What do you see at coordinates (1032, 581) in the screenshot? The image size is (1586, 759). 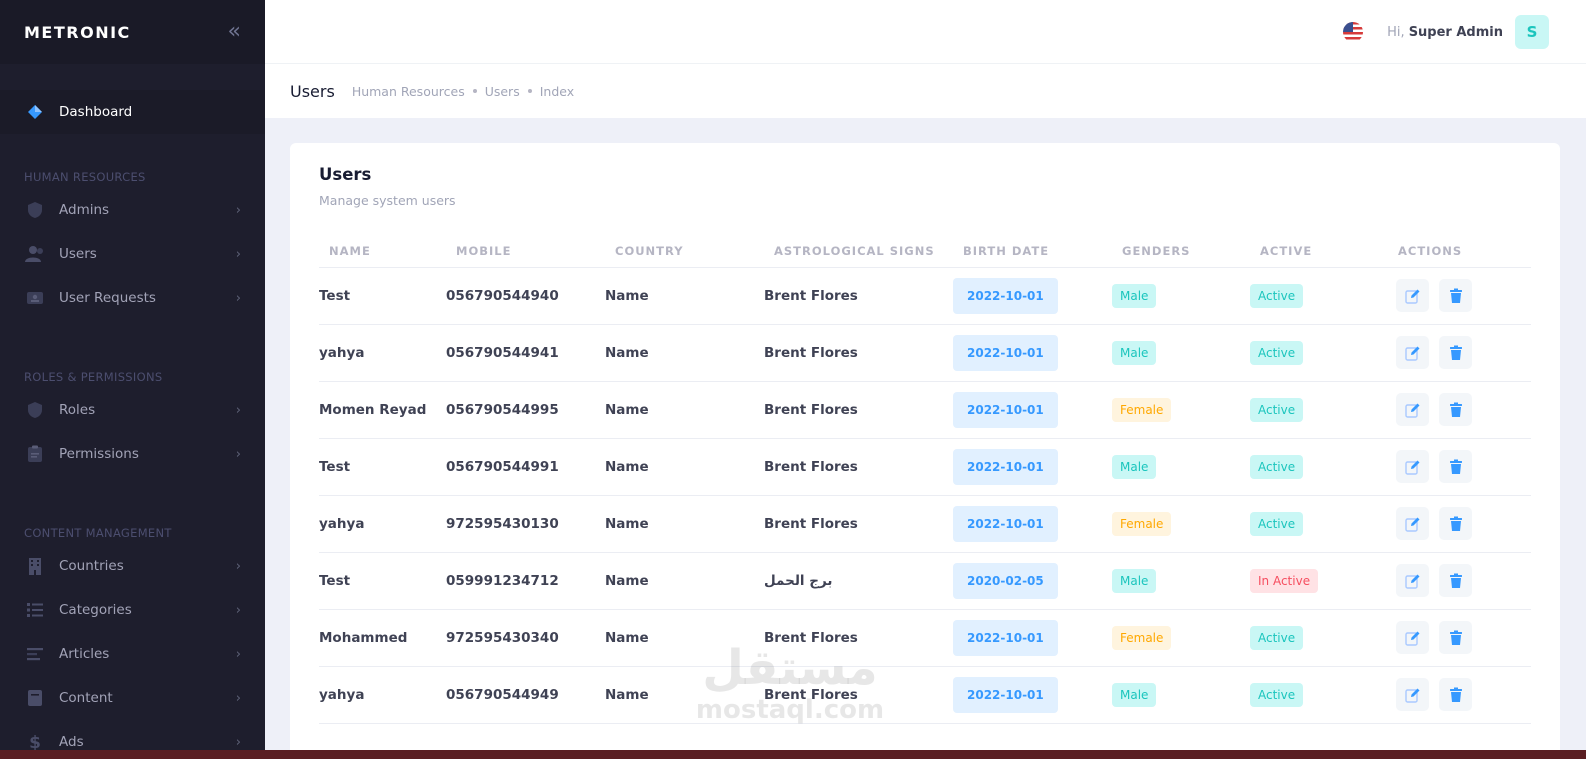 I see `cell-birth-date: 2020-02-05` at bounding box center [1032, 581].